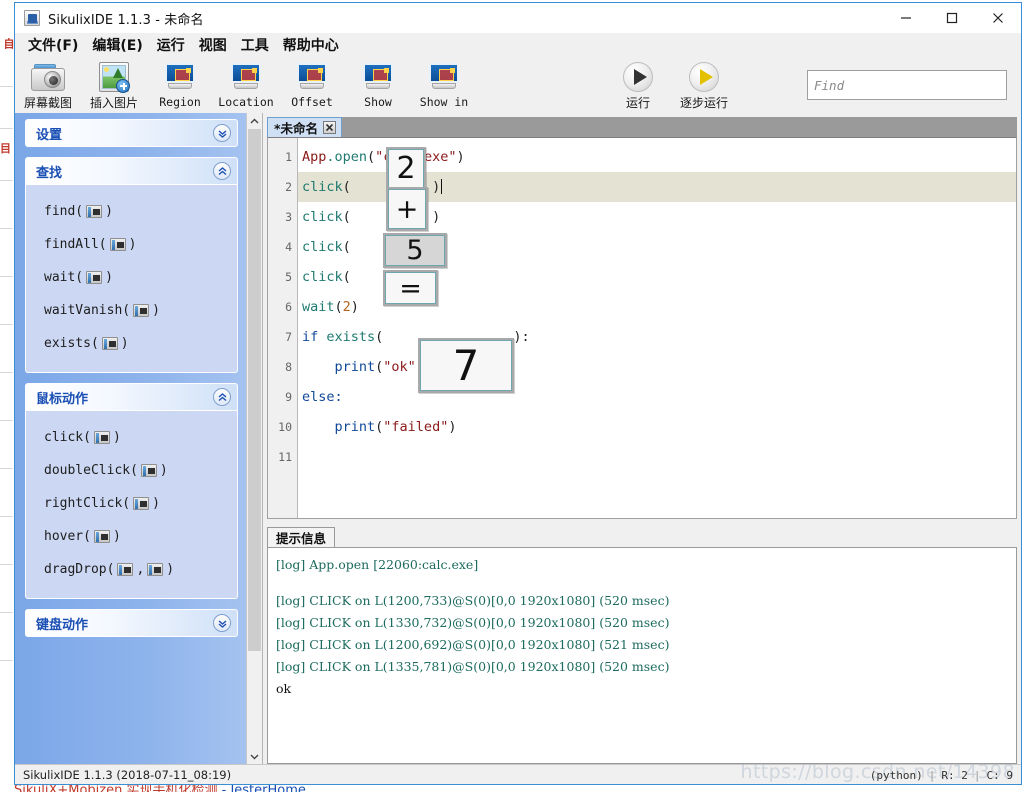  What do you see at coordinates (377, 564) in the screenshot?
I see `log-line: [log] App.open [22060:calc.exe]` at bounding box center [377, 564].